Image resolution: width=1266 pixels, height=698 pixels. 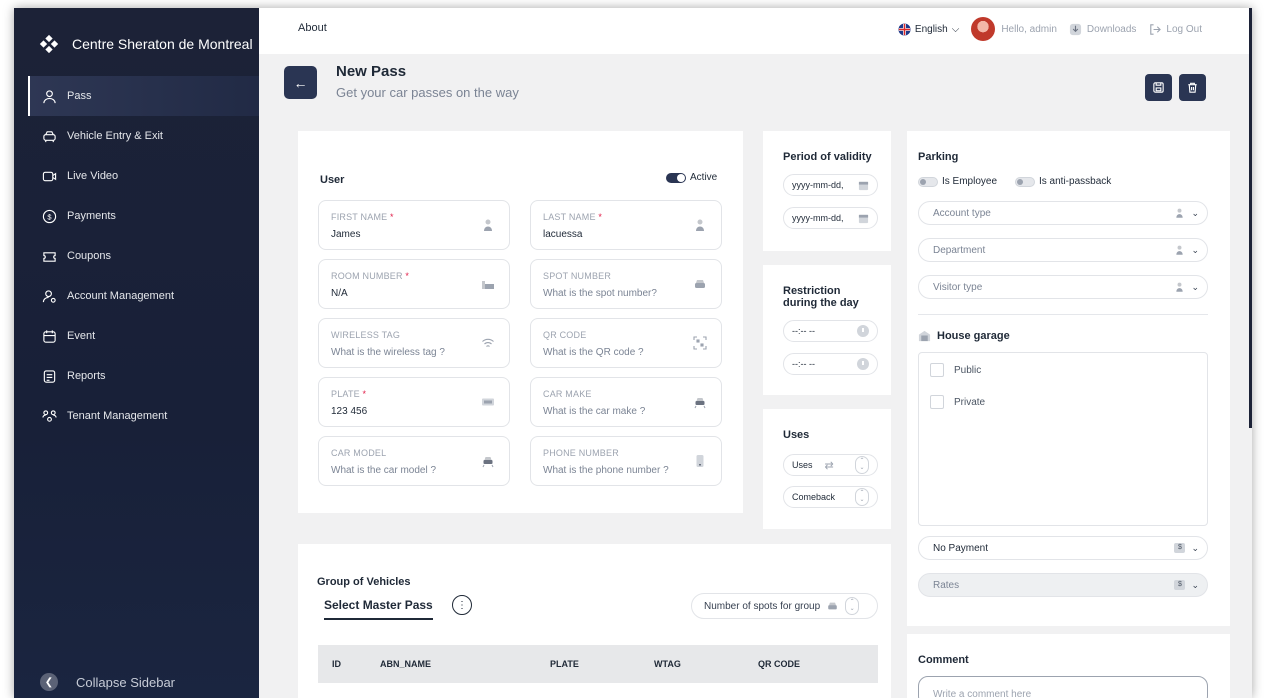 I want to click on dollar-icon: $, so click(x=1180, y=548).